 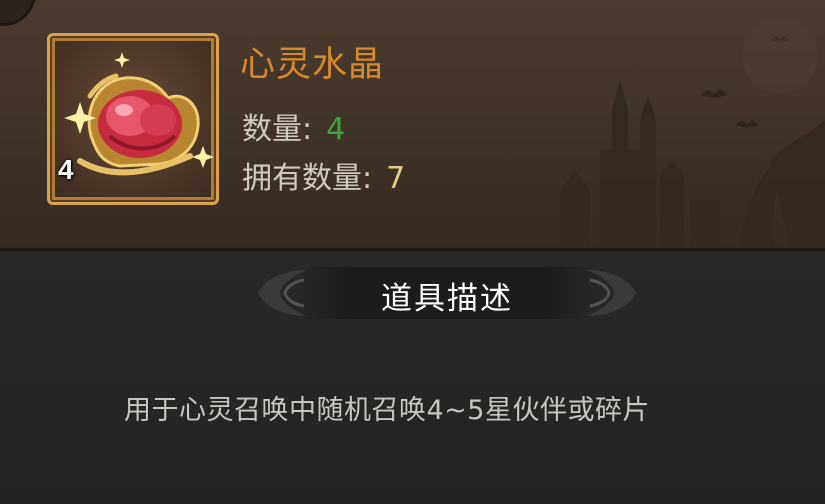 What do you see at coordinates (387, 410) in the screenshot?
I see `item-description: 用于心灵召唤中随机召唤4~5星伙伴或碎片` at bounding box center [387, 410].